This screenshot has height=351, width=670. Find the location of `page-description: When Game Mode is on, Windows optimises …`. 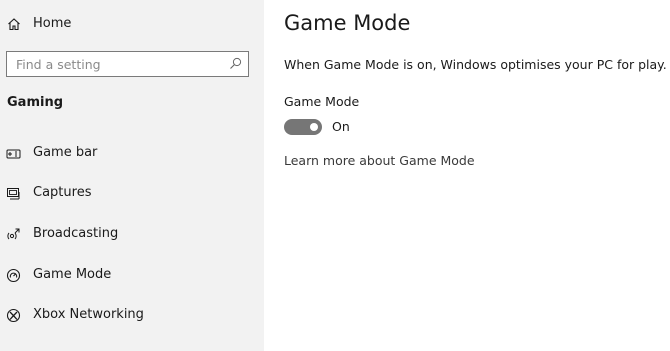

page-description: When Game Mode is on, Windows optimises … is located at coordinates (475, 64).